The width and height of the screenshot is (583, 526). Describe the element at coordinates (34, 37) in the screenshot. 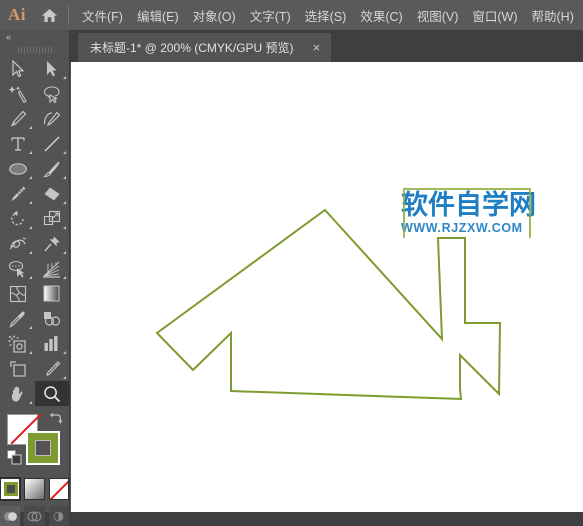

I see `collapse-panel-button: «` at that location.